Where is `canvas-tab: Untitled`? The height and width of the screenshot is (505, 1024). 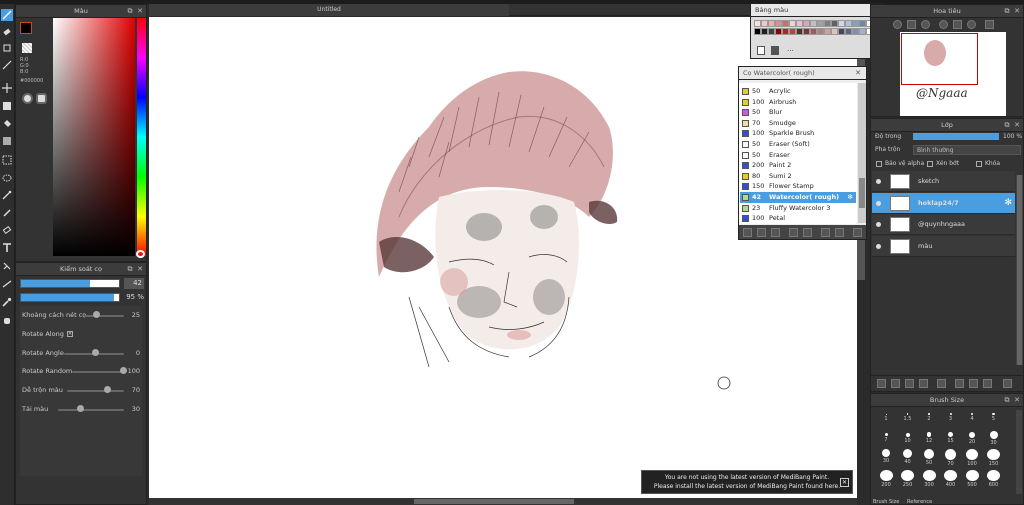
canvas-tab: Untitled is located at coordinates (329, 10).